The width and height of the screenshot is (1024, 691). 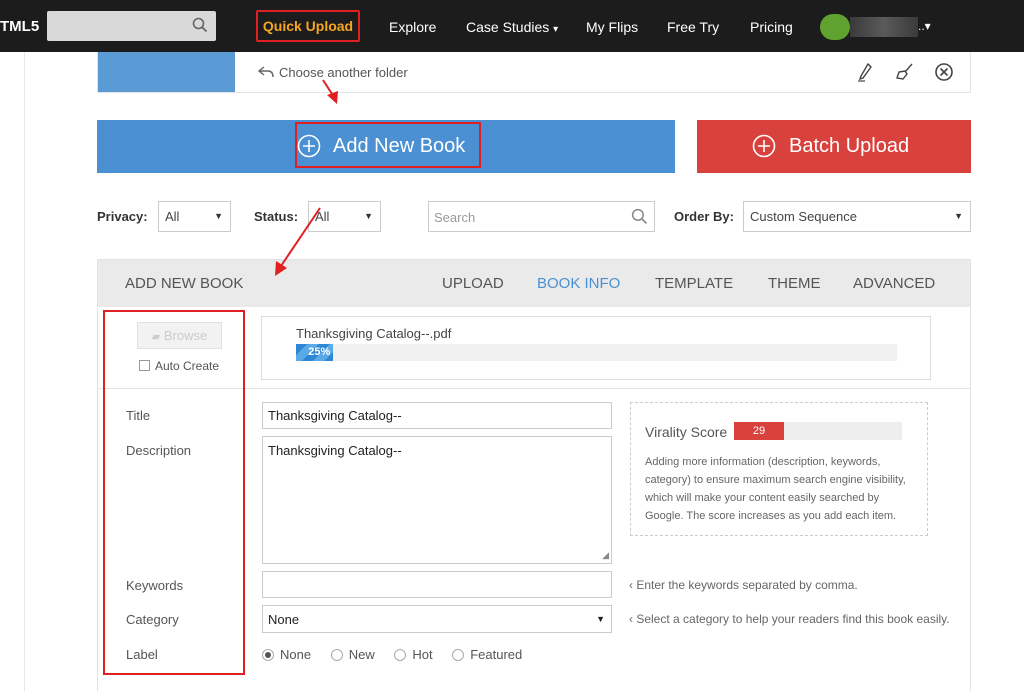 I want to click on label-option-featured: Featured, so click(x=487, y=654).